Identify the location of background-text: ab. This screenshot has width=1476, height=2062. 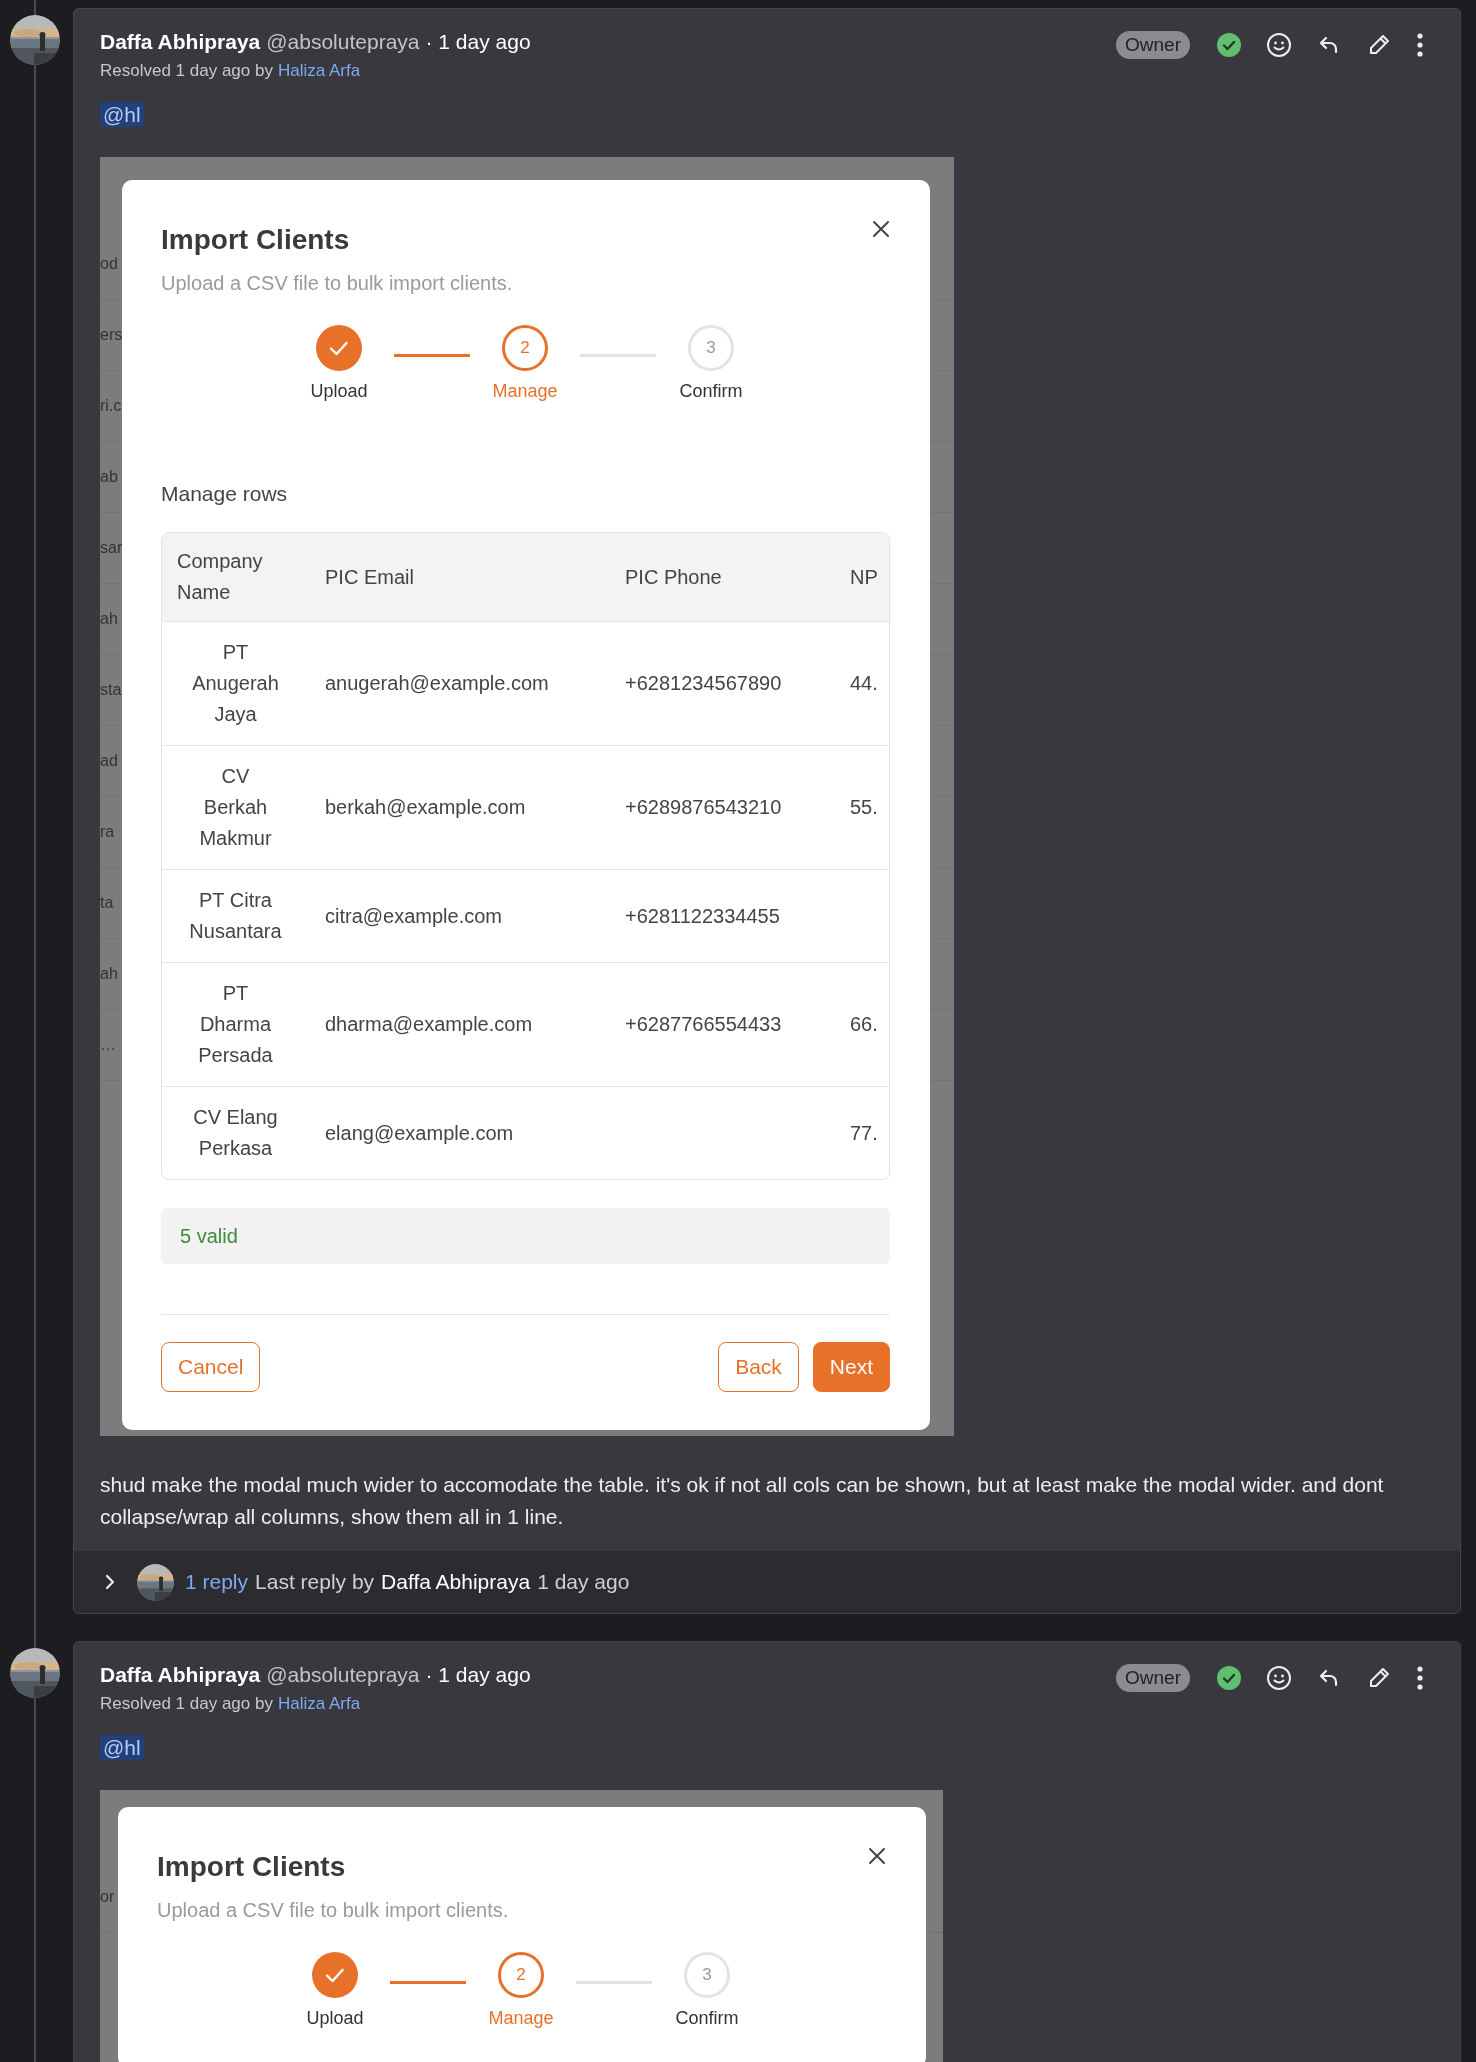
(109, 477).